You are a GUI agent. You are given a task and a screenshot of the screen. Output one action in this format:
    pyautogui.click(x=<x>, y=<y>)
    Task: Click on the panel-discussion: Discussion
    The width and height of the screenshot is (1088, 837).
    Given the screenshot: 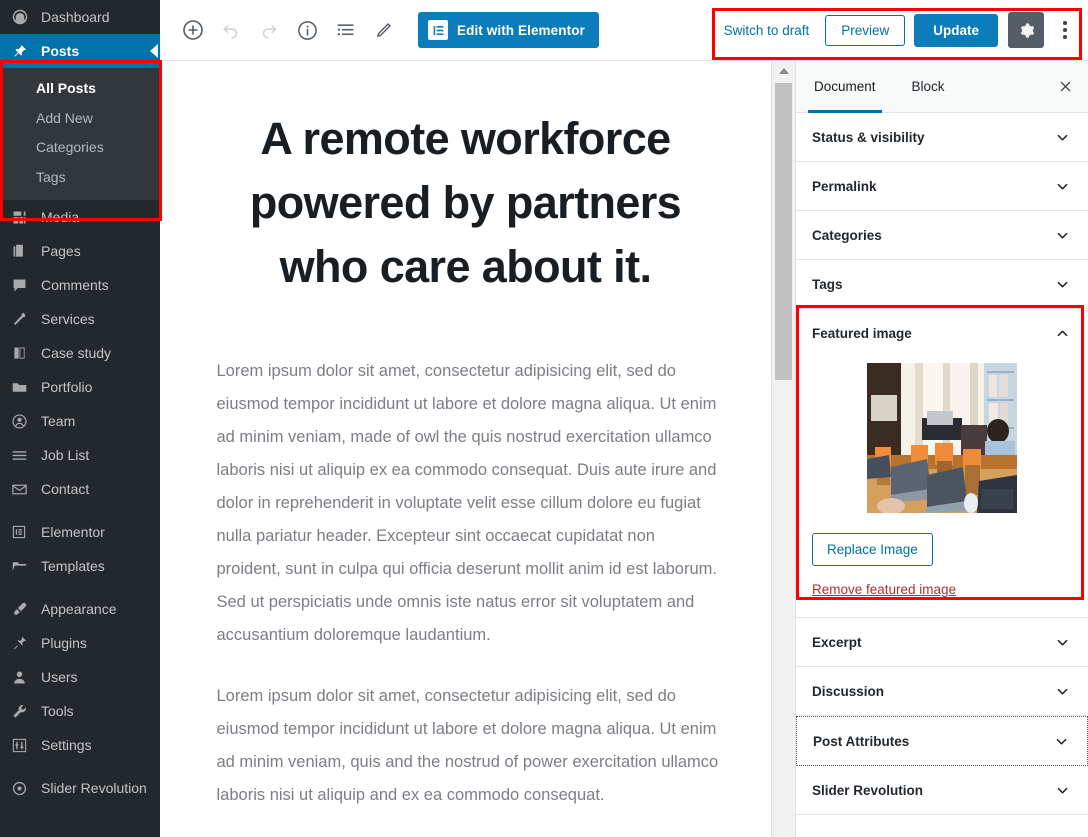 What is the action you would take?
    pyautogui.click(x=942, y=691)
    